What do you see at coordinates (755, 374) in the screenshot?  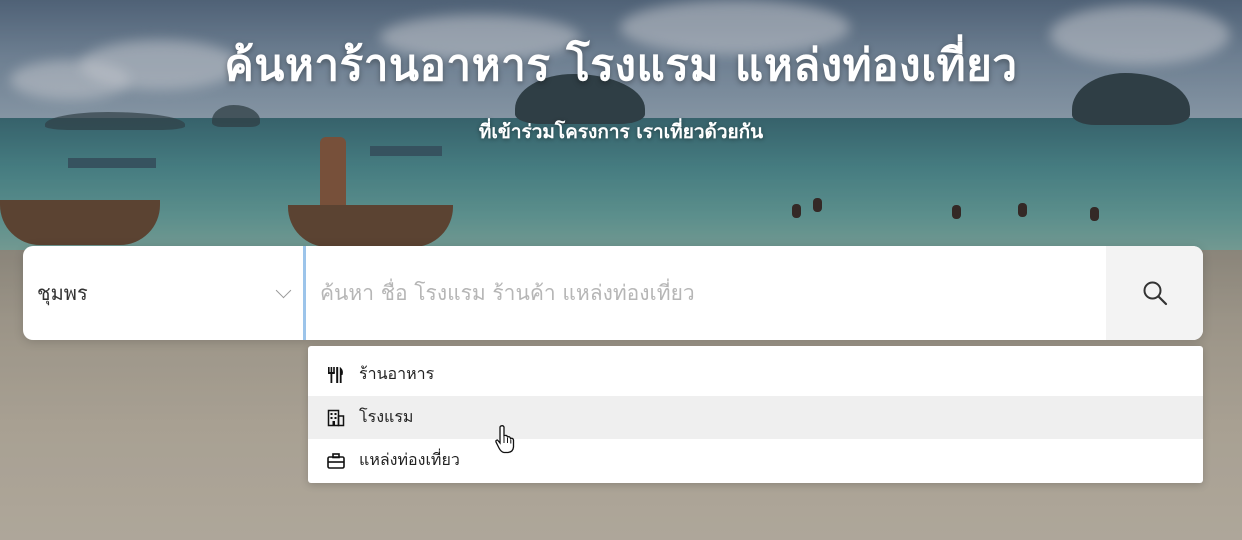 I see `dropdown-item-restaurant: ร้านอาหาร` at bounding box center [755, 374].